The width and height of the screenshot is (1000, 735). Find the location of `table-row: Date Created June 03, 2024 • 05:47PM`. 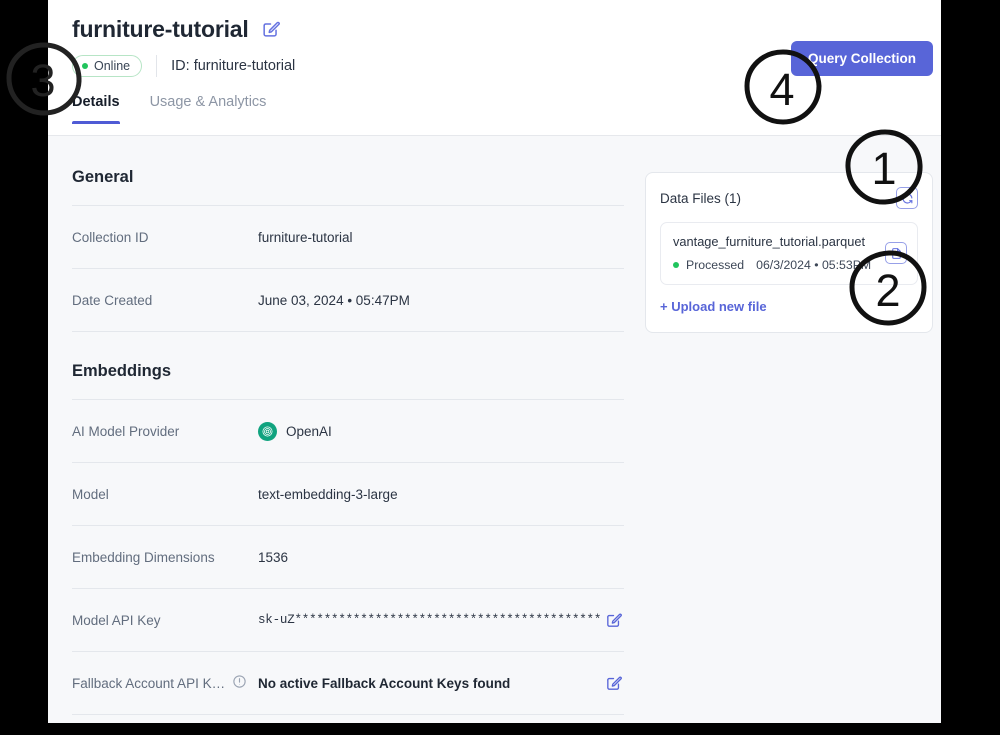

table-row: Date Created June 03, 2024 • 05:47PM is located at coordinates (348, 300).